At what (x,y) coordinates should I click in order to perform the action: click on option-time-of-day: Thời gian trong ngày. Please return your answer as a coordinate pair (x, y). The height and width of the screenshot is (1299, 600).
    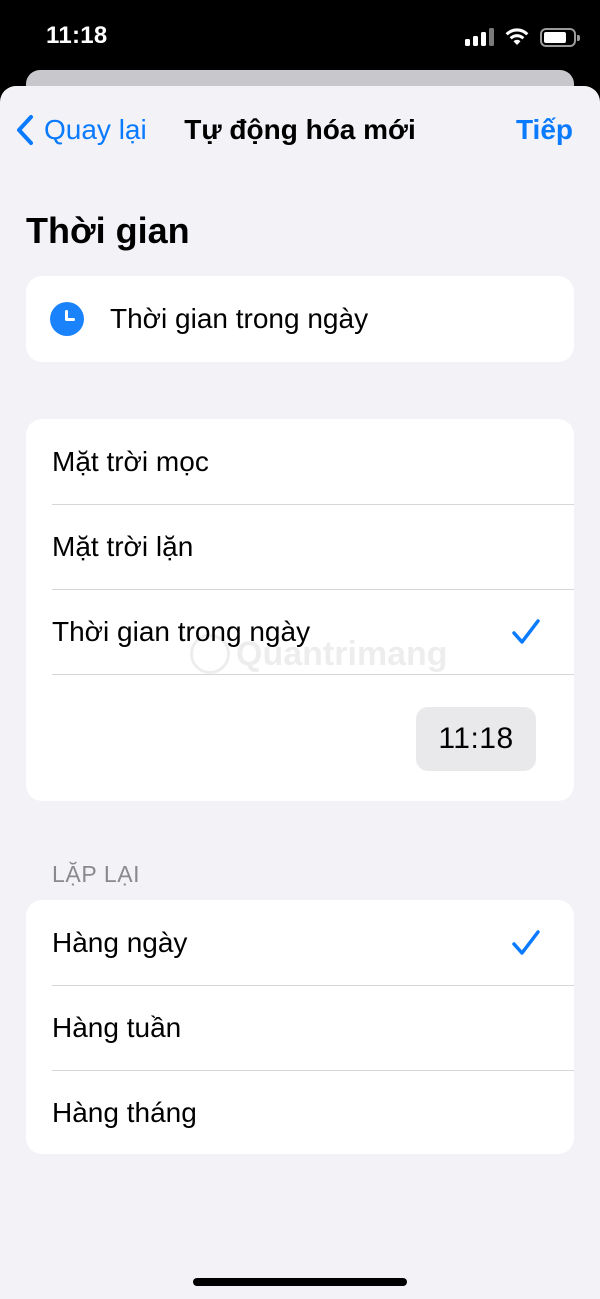
    Looking at the image, I should click on (300, 631).